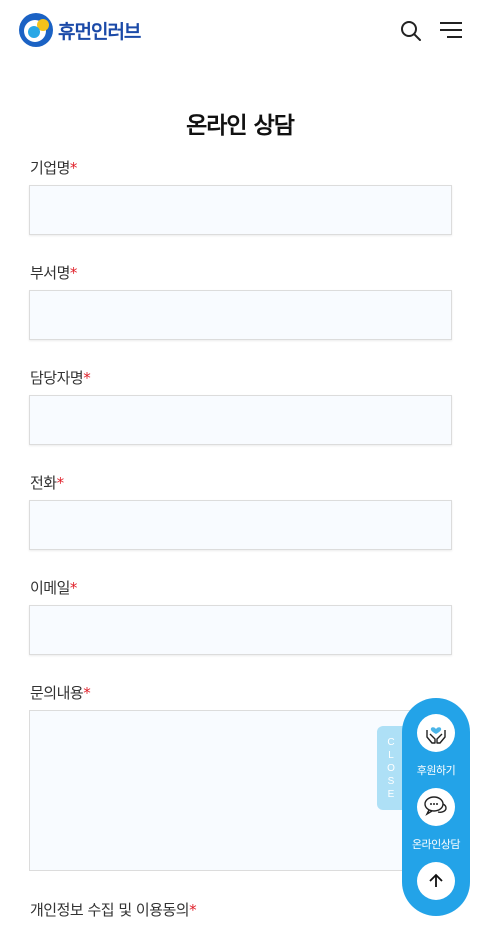  I want to click on contact-name-input, so click(240, 420).